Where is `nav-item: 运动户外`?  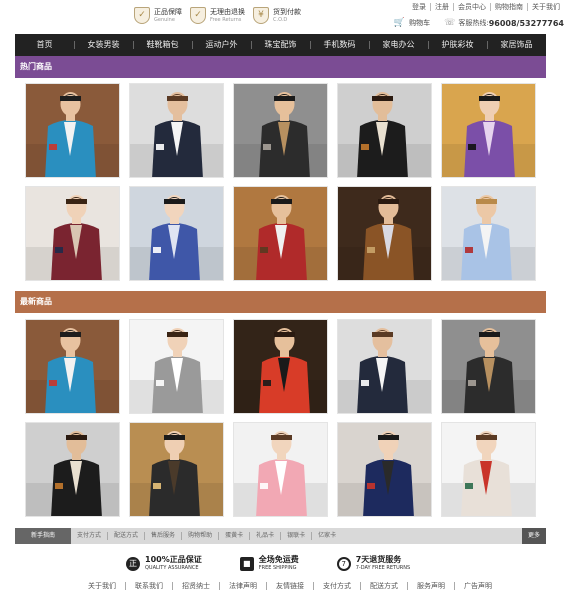 nav-item: 运动户外 is located at coordinates (221, 45).